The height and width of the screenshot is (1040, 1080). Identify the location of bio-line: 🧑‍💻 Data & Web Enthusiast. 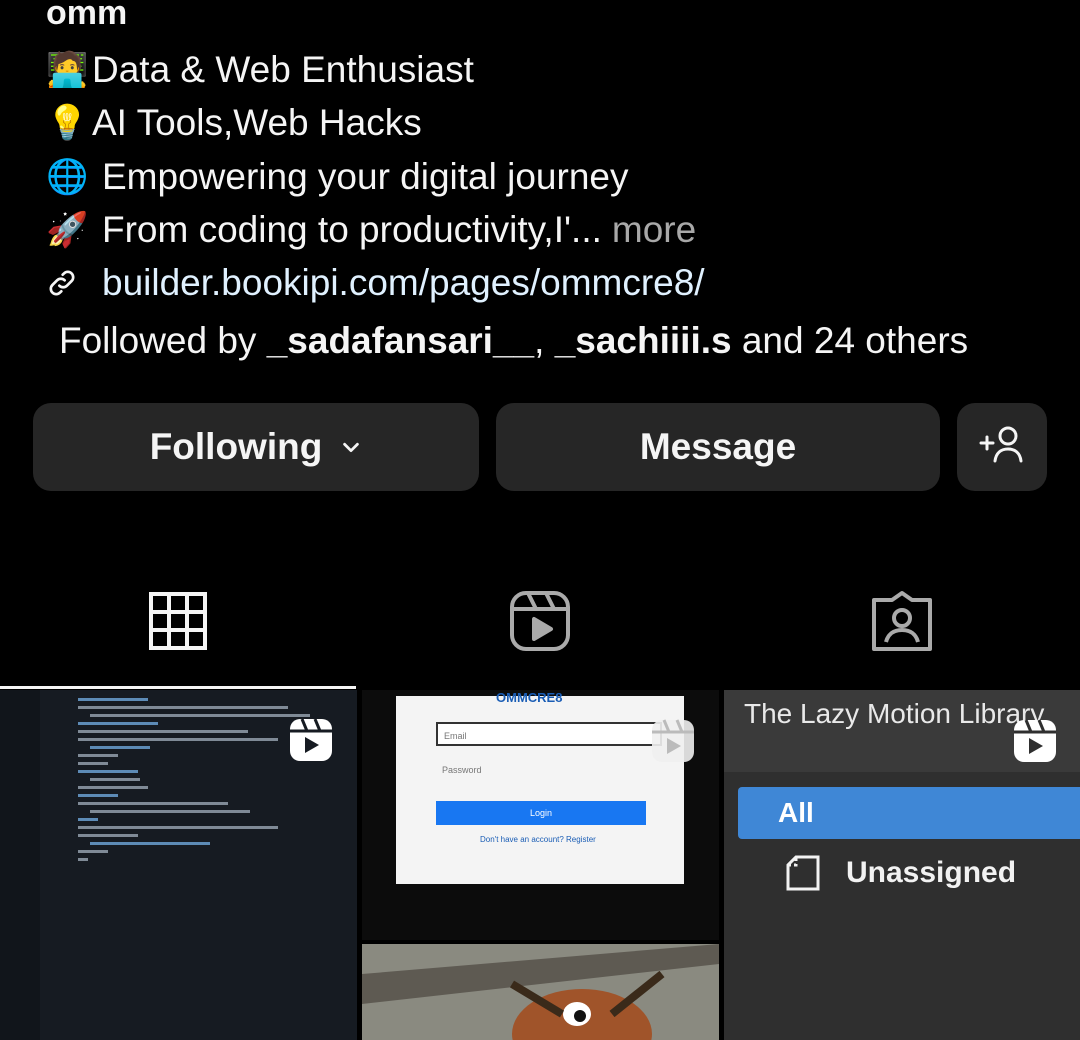
(260, 70).